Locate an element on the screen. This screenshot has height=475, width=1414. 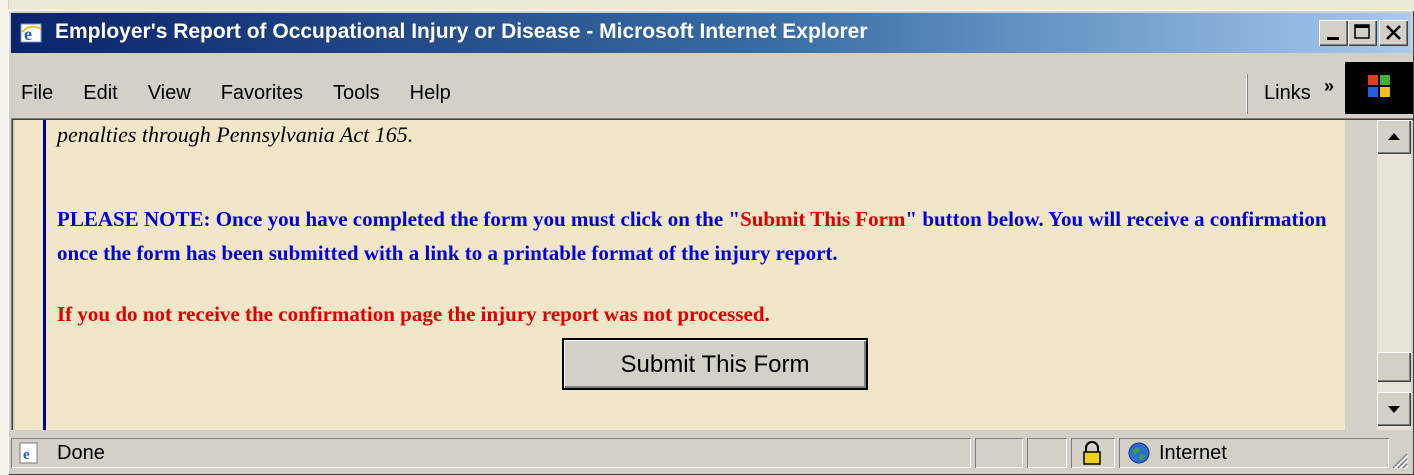
chevron-right-icon: » is located at coordinates (1329, 86).